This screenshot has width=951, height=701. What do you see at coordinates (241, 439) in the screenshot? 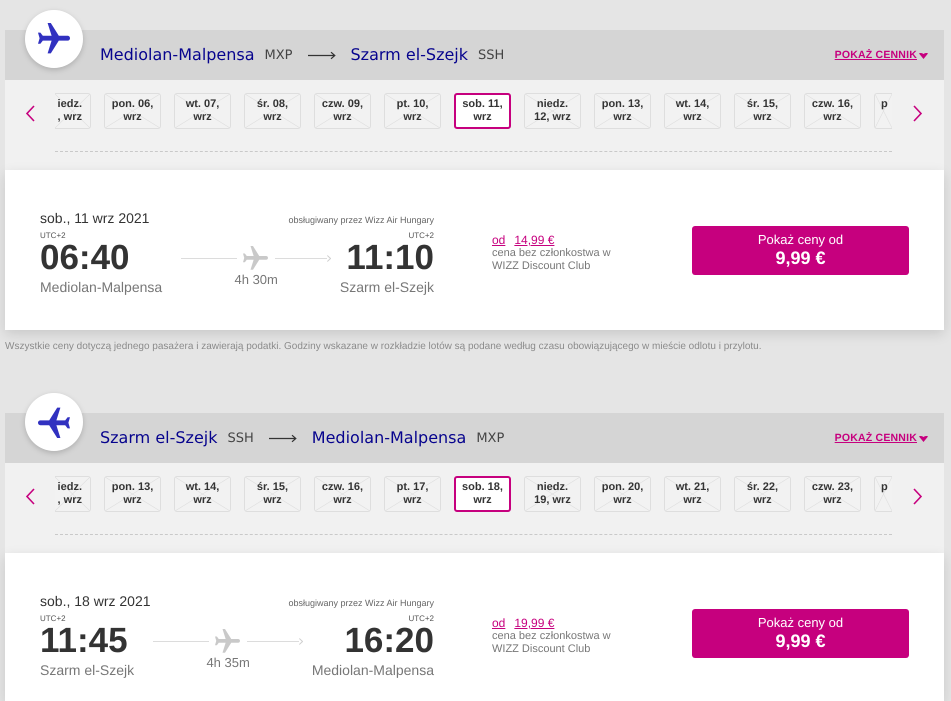
I see `origin-code: SSH` at bounding box center [241, 439].